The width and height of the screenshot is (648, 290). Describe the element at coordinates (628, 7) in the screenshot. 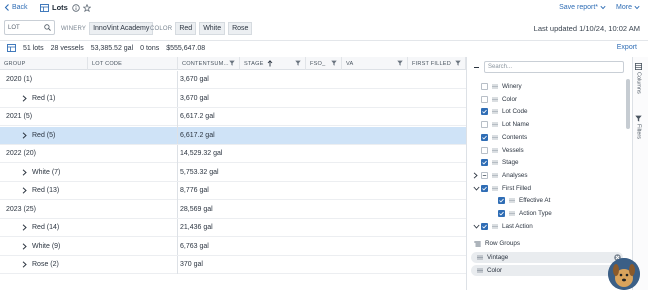

I see `more-button: More` at that location.